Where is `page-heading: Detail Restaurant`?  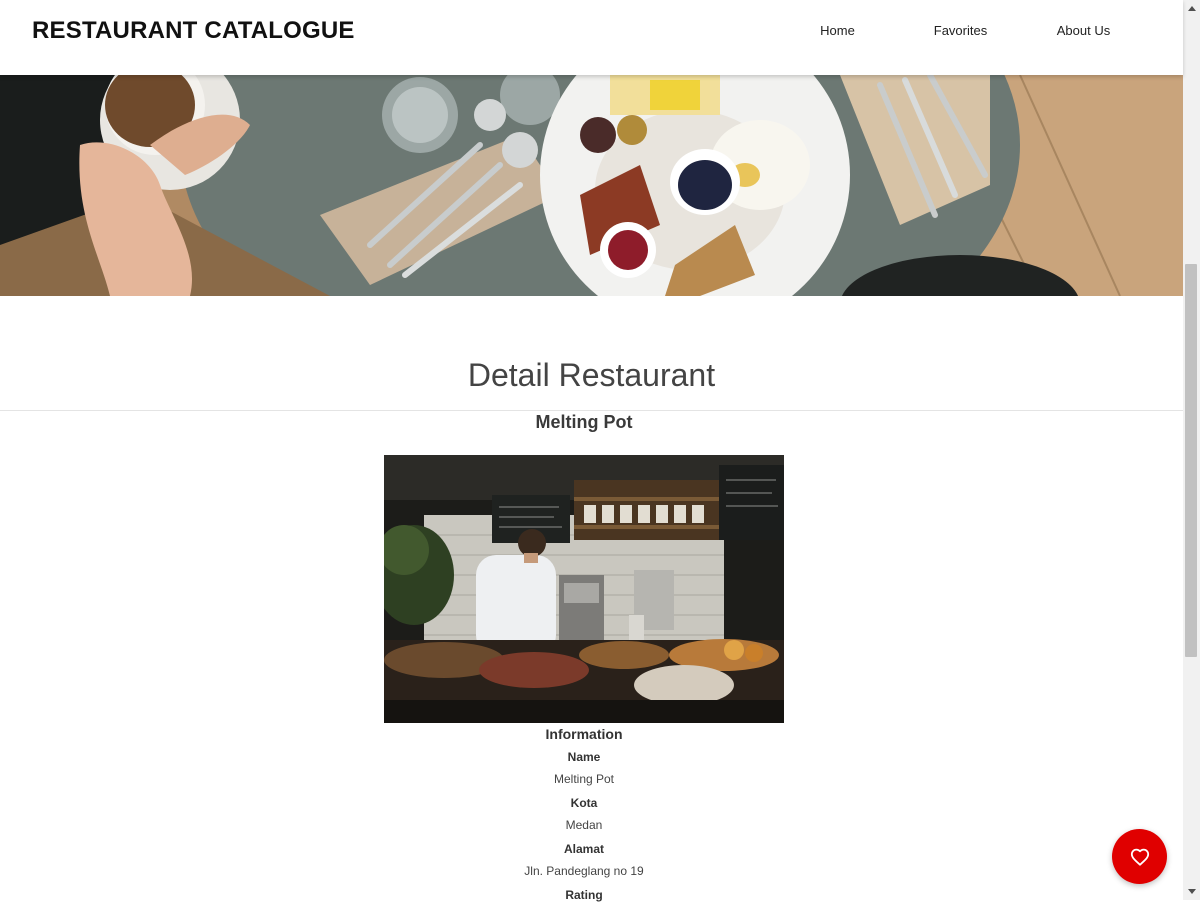 page-heading: Detail Restaurant is located at coordinates (591, 375).